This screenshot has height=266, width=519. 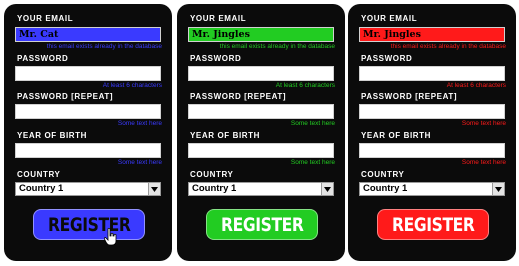 What do you see at coordinates (110, 237) in the screenshot?
I see `pointer-cursor-icon` at bounding box center [110, 237].